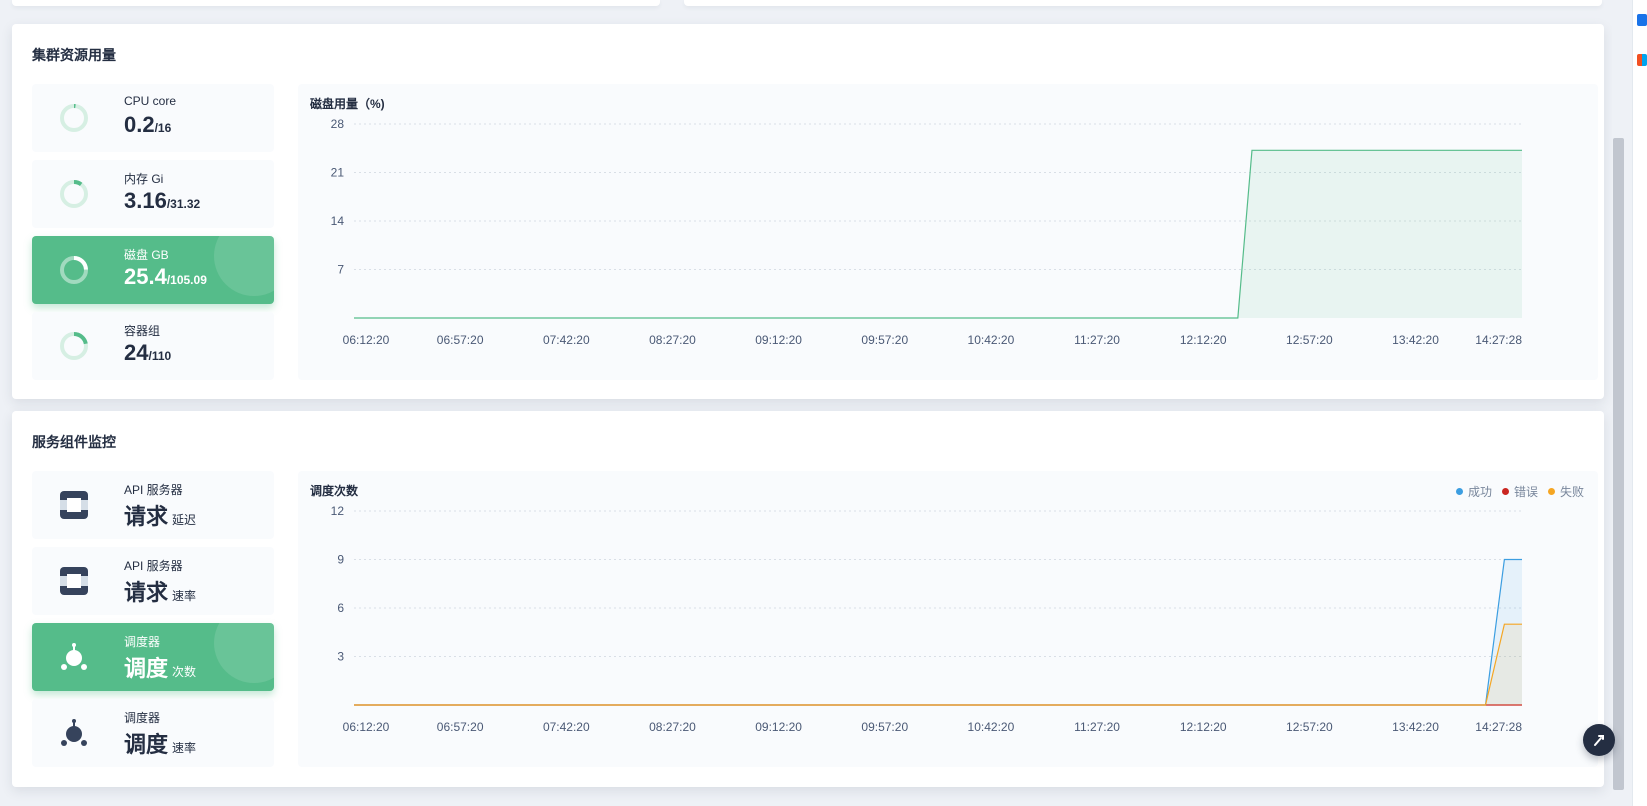 This screenshot has width=1647, height=806. I want to click on service-value: 调度 次数, so click(160, 667).